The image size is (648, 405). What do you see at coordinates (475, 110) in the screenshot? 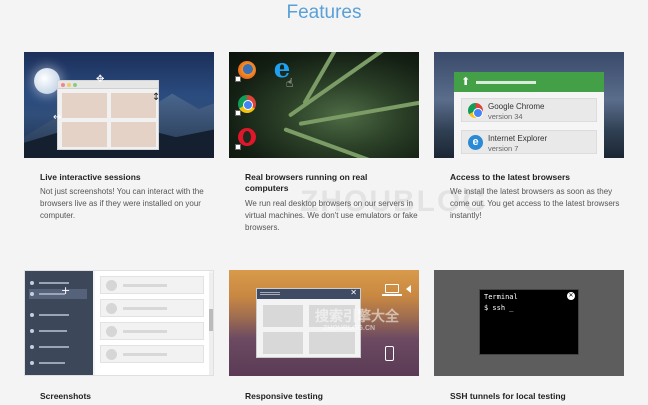
I see `chrome-icon` at bounding box center [475, 110].